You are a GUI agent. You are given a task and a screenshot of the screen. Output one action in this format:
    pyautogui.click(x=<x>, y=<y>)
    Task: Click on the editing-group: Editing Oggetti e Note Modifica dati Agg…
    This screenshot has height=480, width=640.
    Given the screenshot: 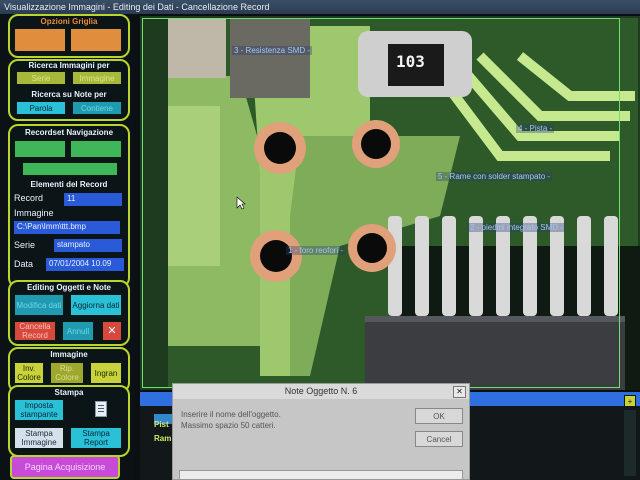 What is the action you would take?
    pyautogui.click(x=69, y=313)
    